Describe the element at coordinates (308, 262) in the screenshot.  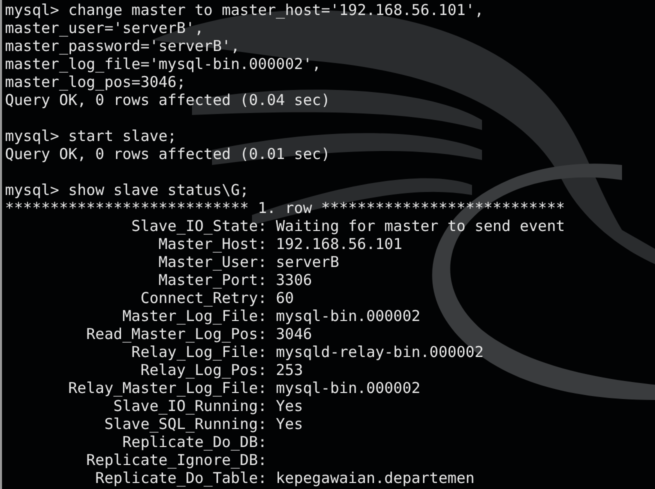
I see `field-value: serverB` at that location.